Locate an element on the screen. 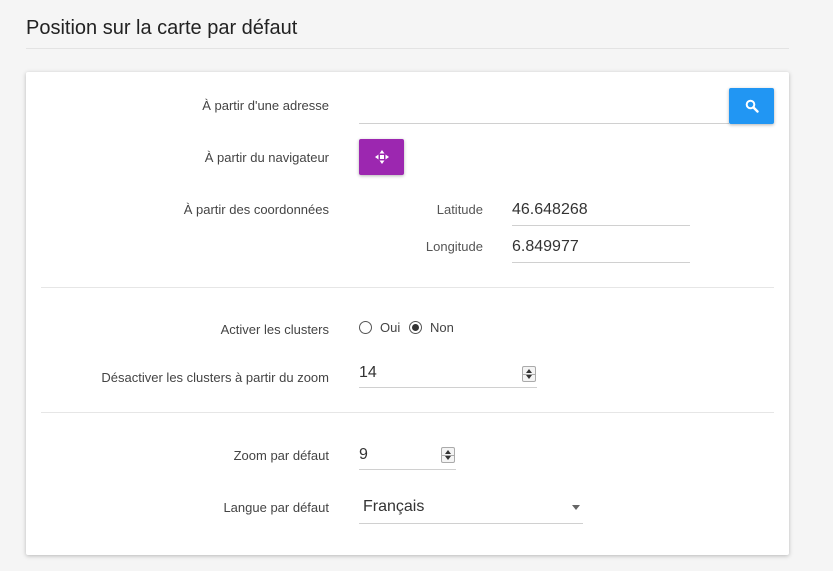 The height and width of the screenshot is (571, 833). language-selected-value: Français is located at coordinates (394, 506).